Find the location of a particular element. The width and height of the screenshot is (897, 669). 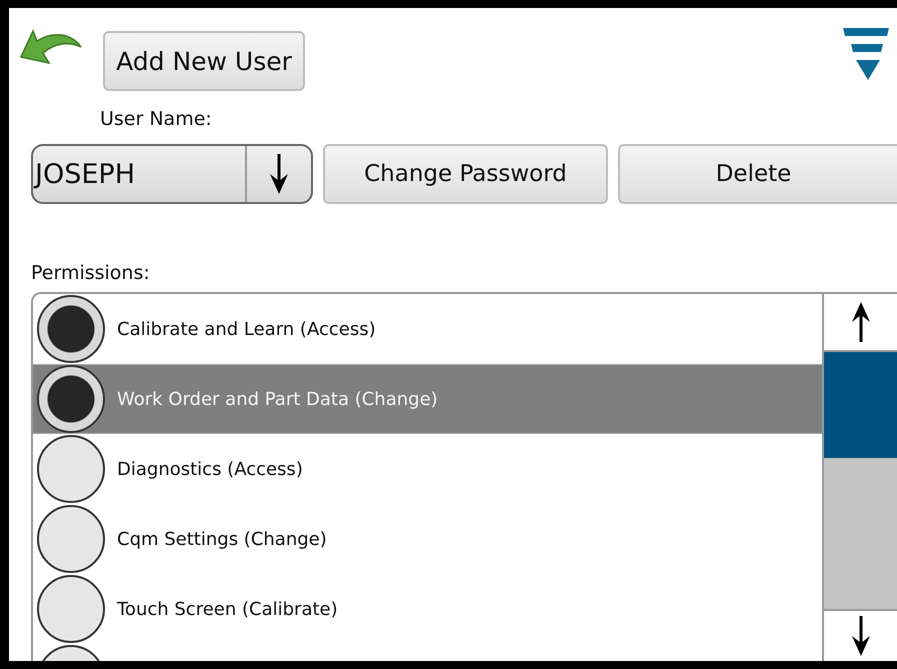

permission-row: Work Order and Part Data (Change) is located at coordinates (427, 399).